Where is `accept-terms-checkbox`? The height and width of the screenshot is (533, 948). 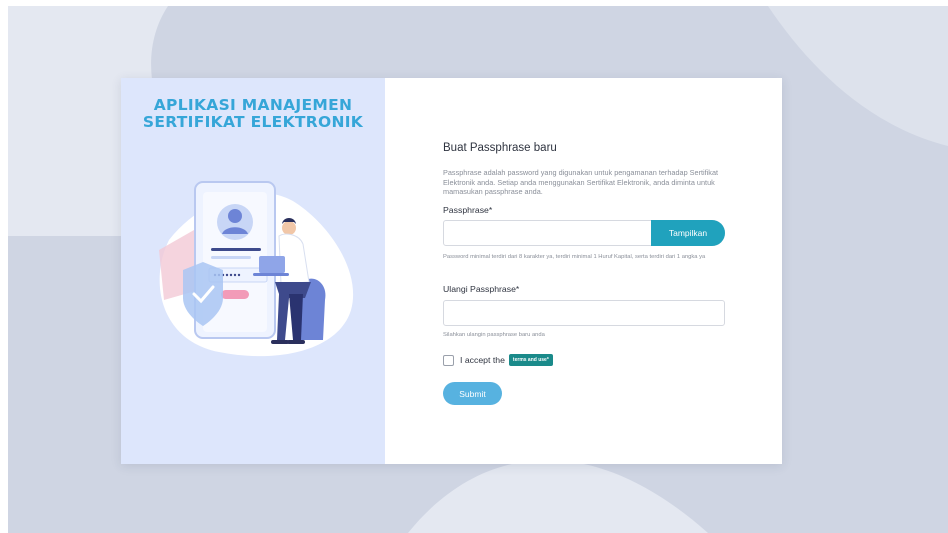 accept-terms-checkbox is located at coordinates (448, 360).